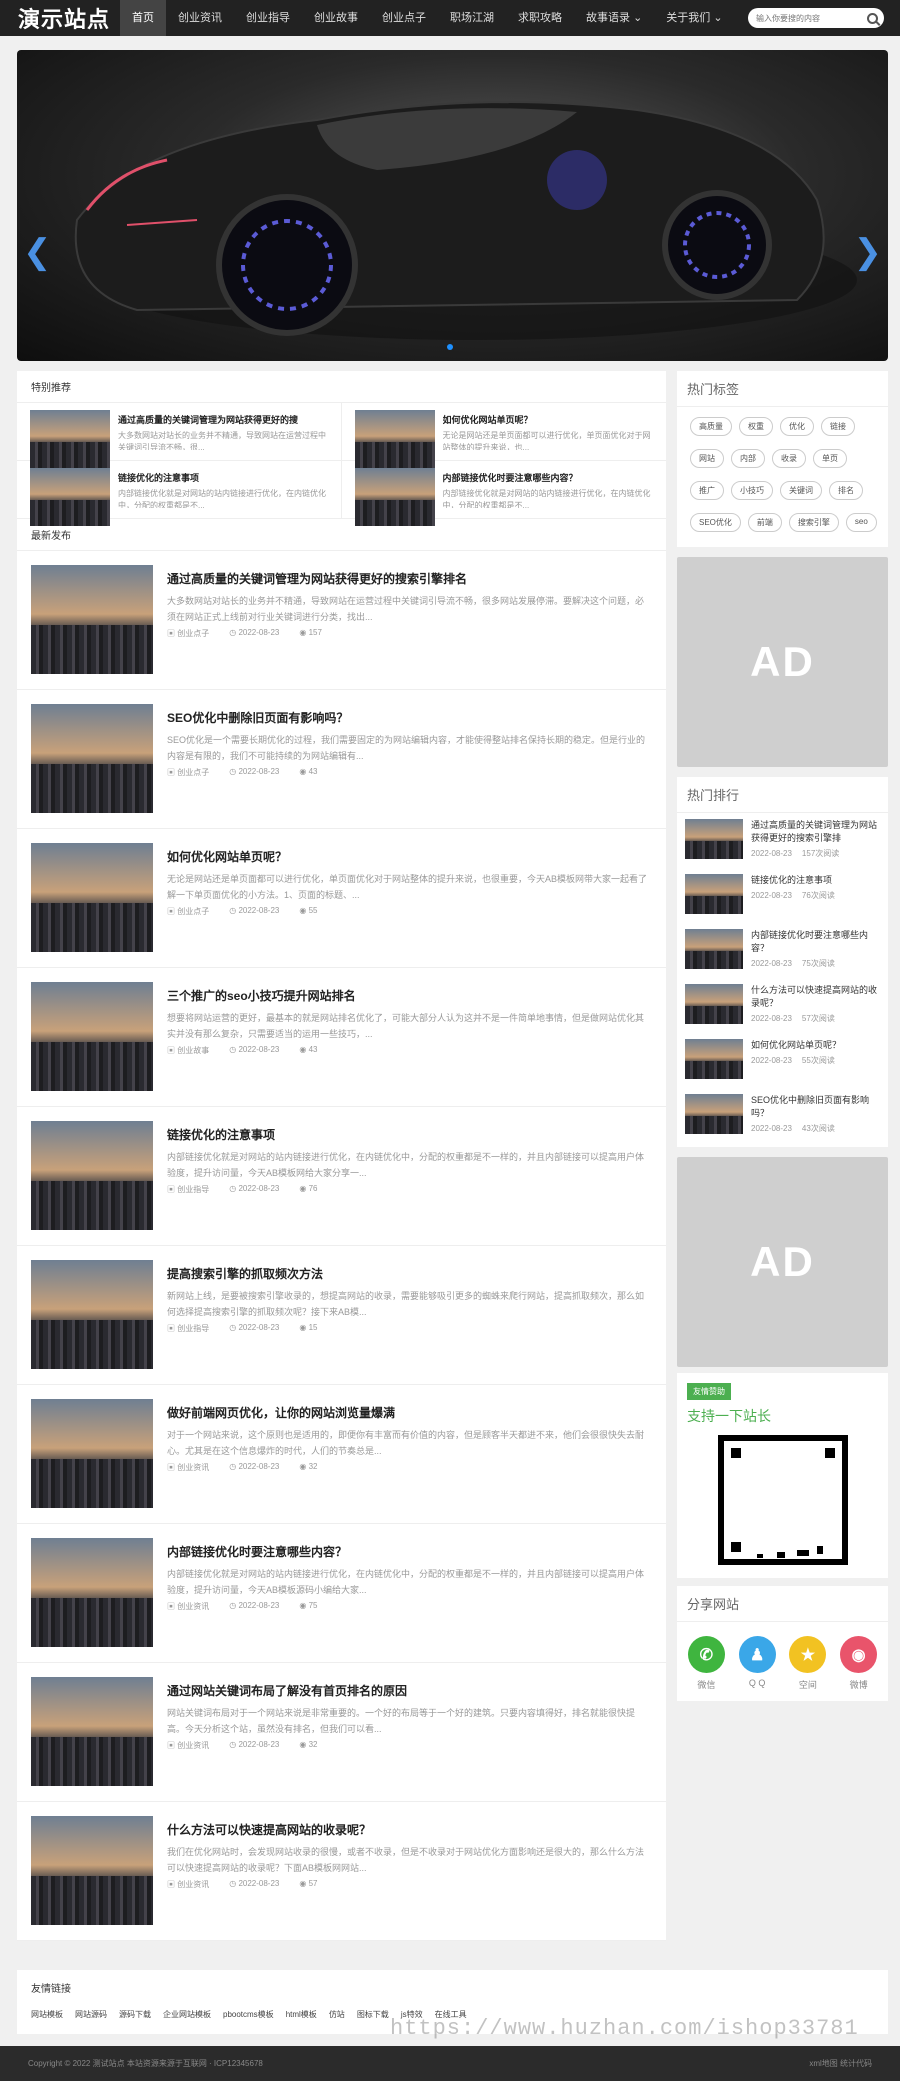 Image resolution: width=900 pixels, height=2081 pixels. Describe the element at coordinates (756, 426) in the screenshot. I see `tag-chip: 权重` at that location.